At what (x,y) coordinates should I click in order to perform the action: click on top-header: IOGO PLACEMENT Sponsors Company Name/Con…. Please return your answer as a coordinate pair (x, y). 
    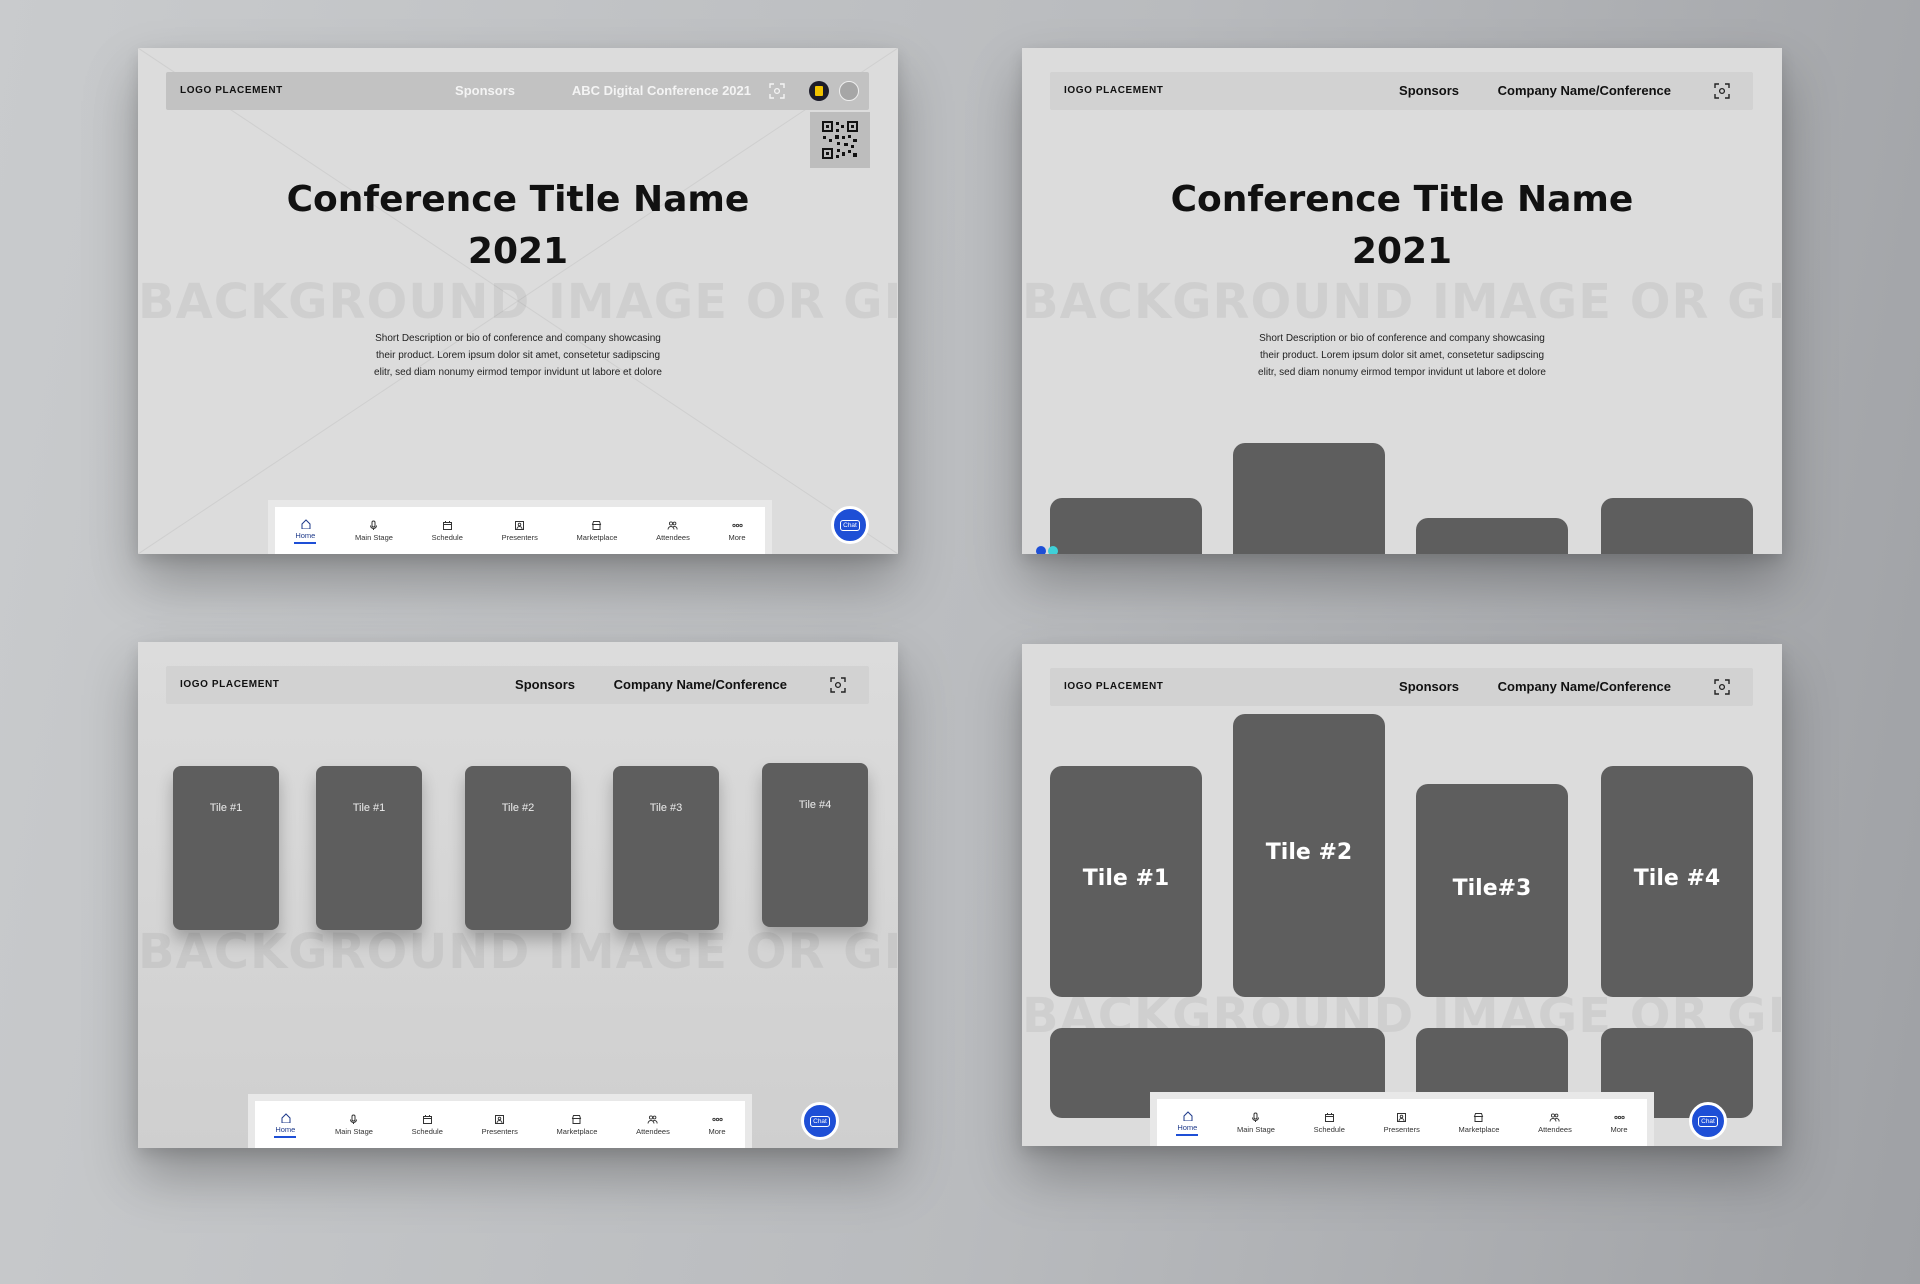
    Looking at the image, I should click on (1401, 687).